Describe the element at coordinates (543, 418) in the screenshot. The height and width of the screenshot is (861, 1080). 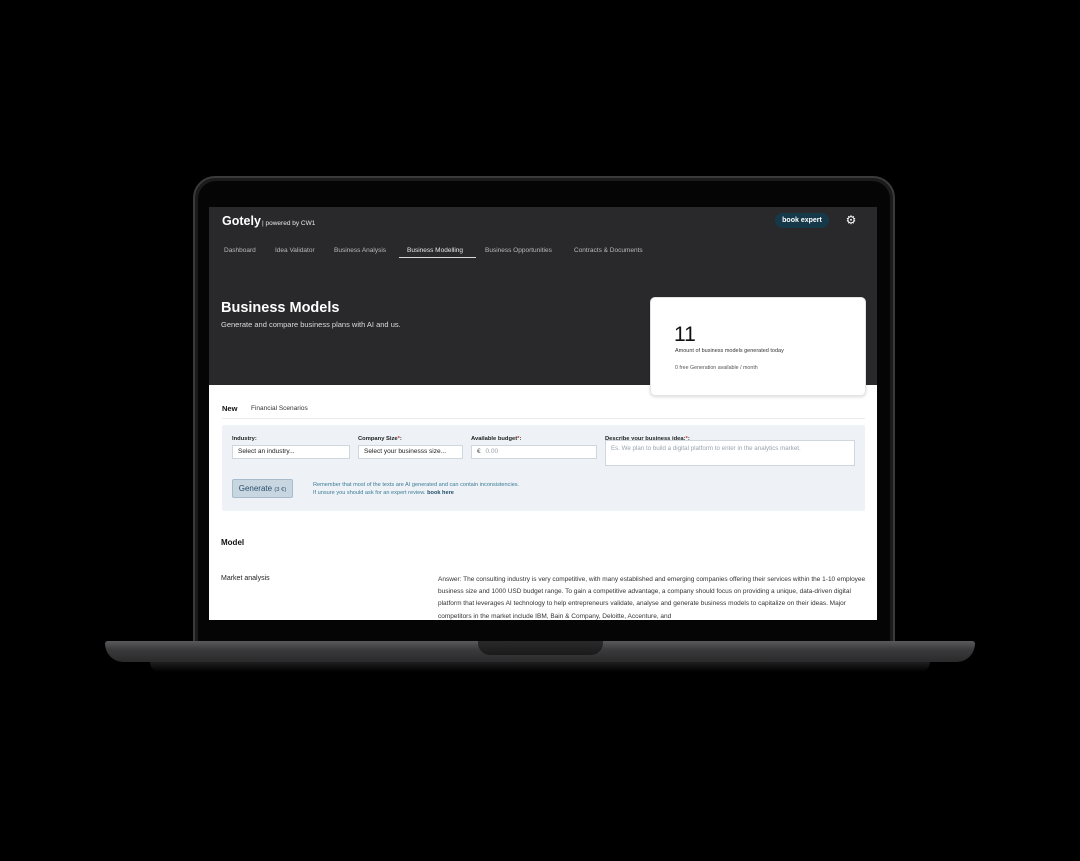
I see `tabs-divider` at that location.